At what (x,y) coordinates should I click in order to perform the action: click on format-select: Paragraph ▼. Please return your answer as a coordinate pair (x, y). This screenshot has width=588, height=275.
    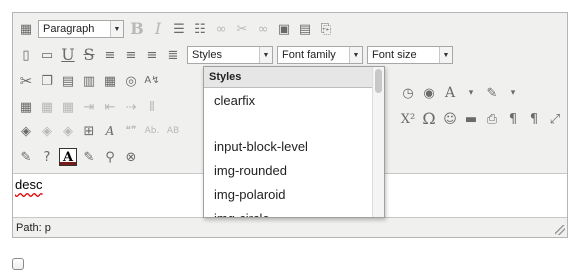
    Looking at the image, I should click on (81, 29).